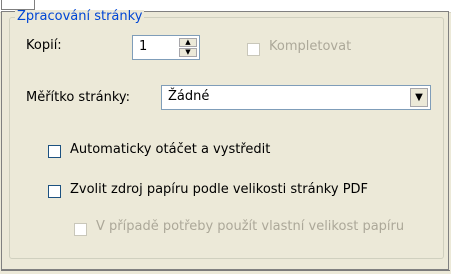 The height and width of the screenshot is (274, 451). What do you see at coordinates (80, 229) in the screenshot?
I see `custom-paper-checkbox` at bounding box center [80, 229].